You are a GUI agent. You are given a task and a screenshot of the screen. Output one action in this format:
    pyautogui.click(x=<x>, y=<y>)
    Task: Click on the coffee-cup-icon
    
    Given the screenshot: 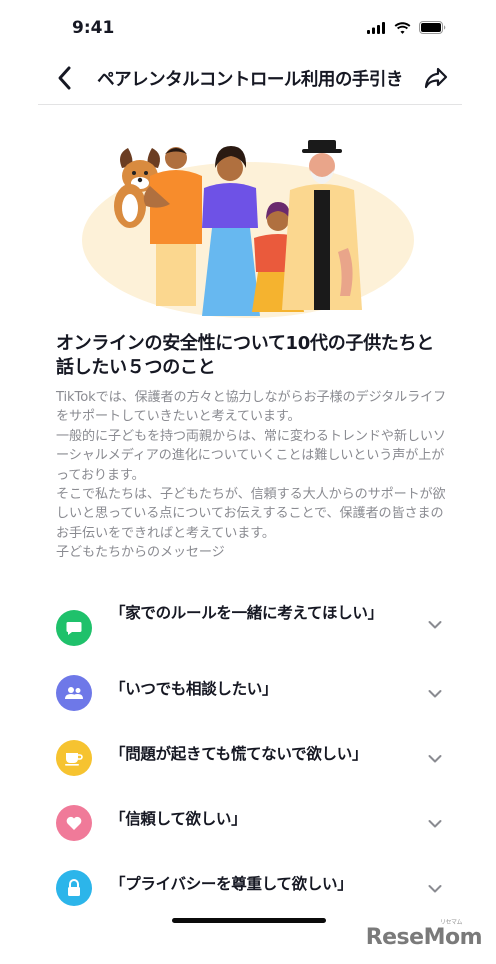 What is the action you would take?
    pyautogui.click(x=74, y=759)
    